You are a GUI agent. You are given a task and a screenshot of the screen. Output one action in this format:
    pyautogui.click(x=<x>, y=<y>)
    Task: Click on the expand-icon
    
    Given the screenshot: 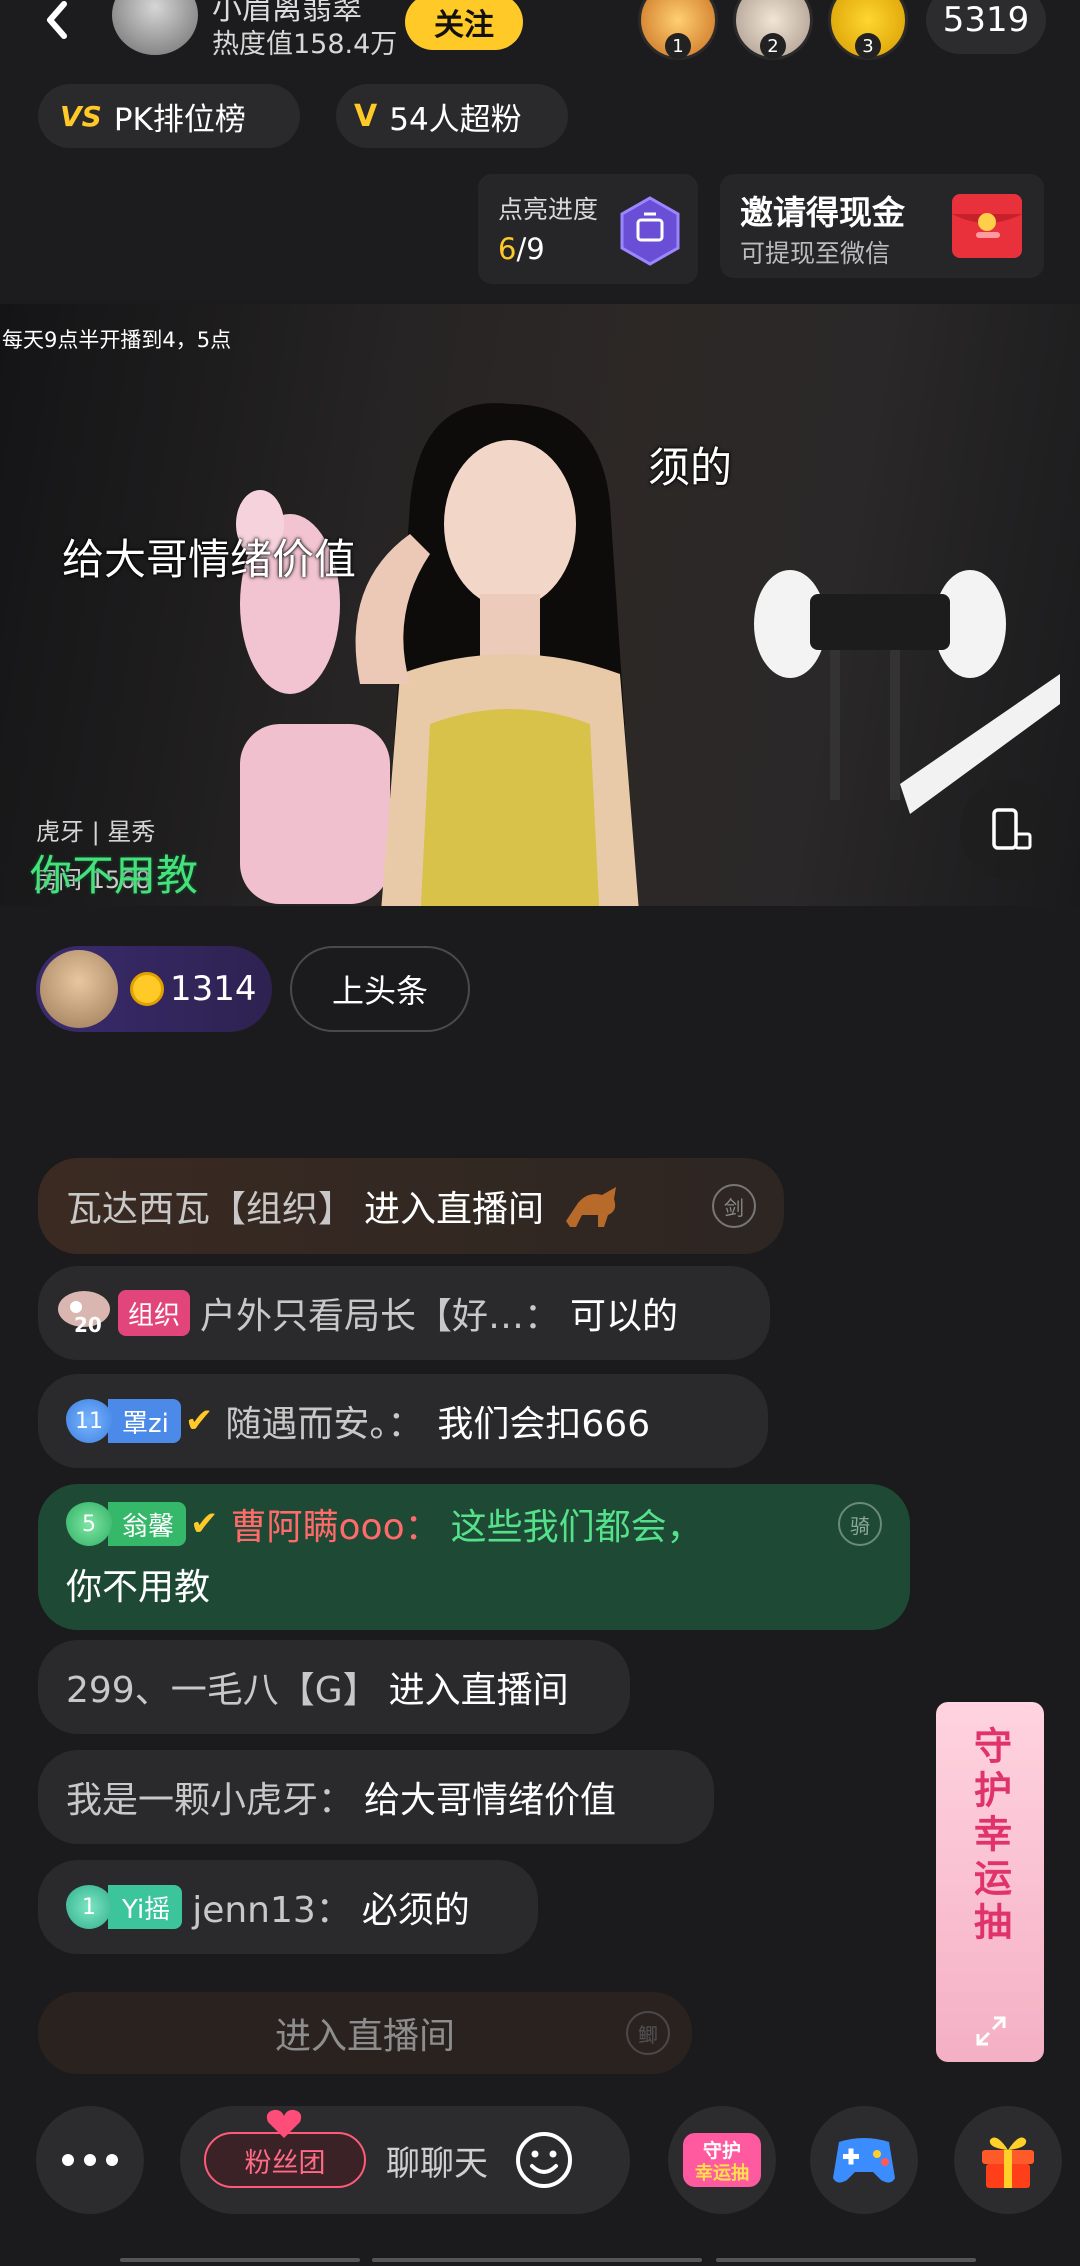 What is the action you would take?
    pyautogui.click(x=991, y=2031)
    